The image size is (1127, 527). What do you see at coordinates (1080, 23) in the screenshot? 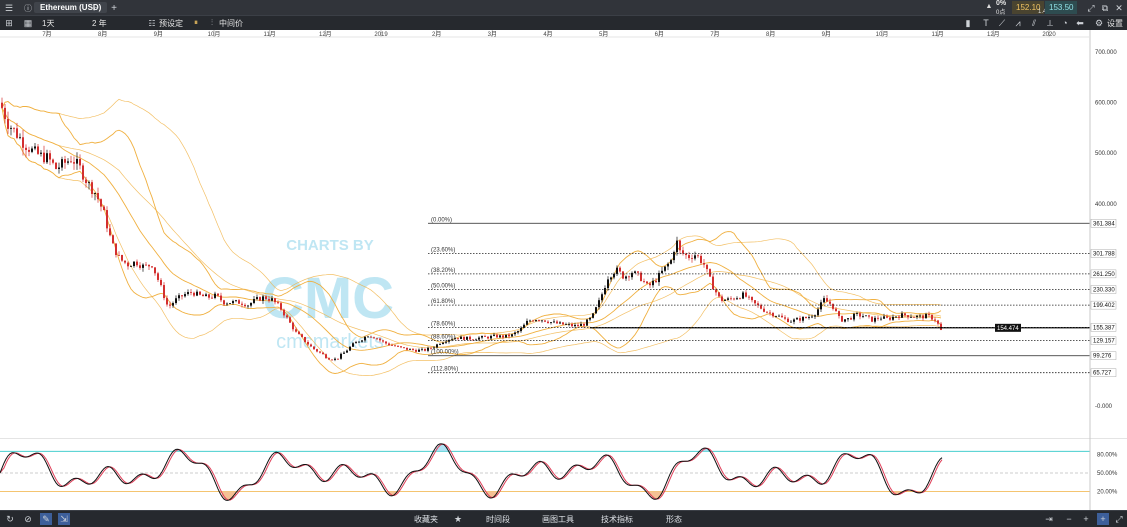
I see `back-icon: ⬅` at bounding box center [1080, 23].